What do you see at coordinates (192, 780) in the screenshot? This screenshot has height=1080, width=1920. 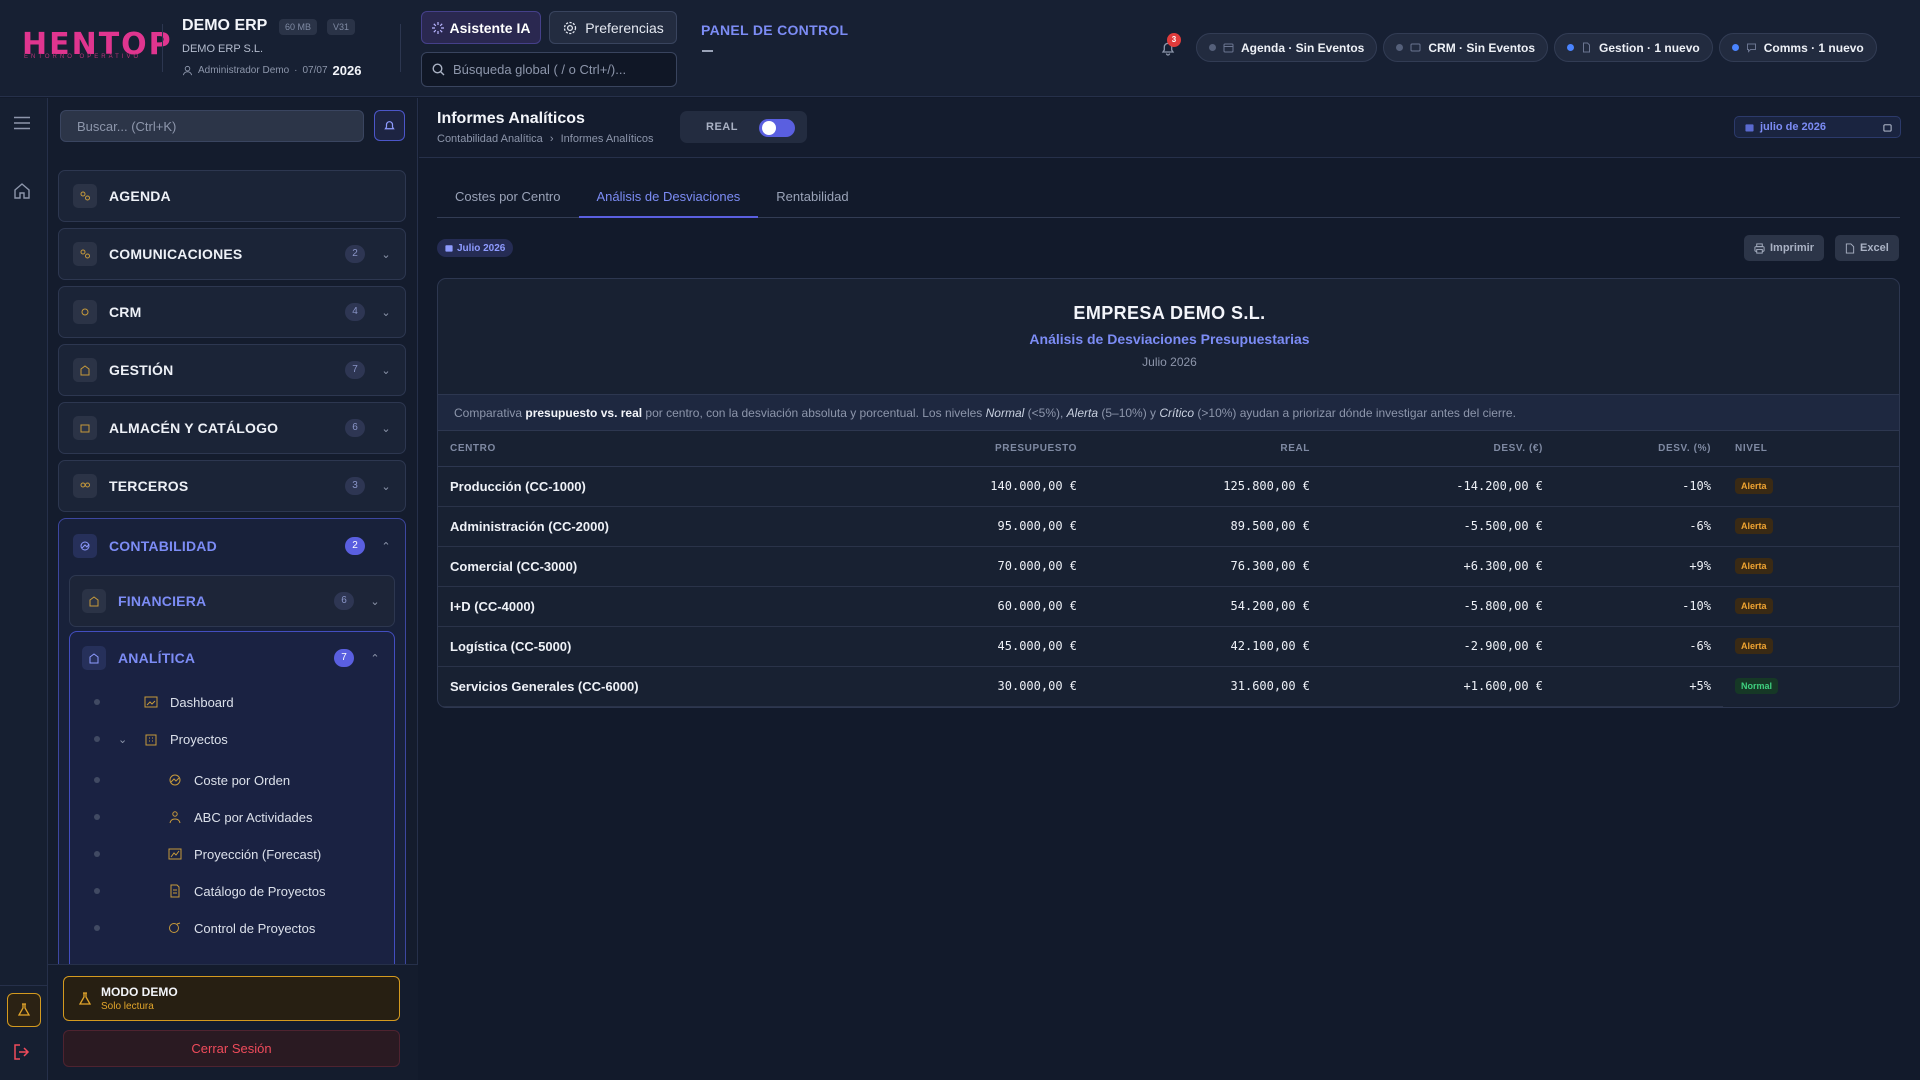 I see `sidebar-leaf-coste-por-orden: Coste por Orden` at bounding box center [192, 780].